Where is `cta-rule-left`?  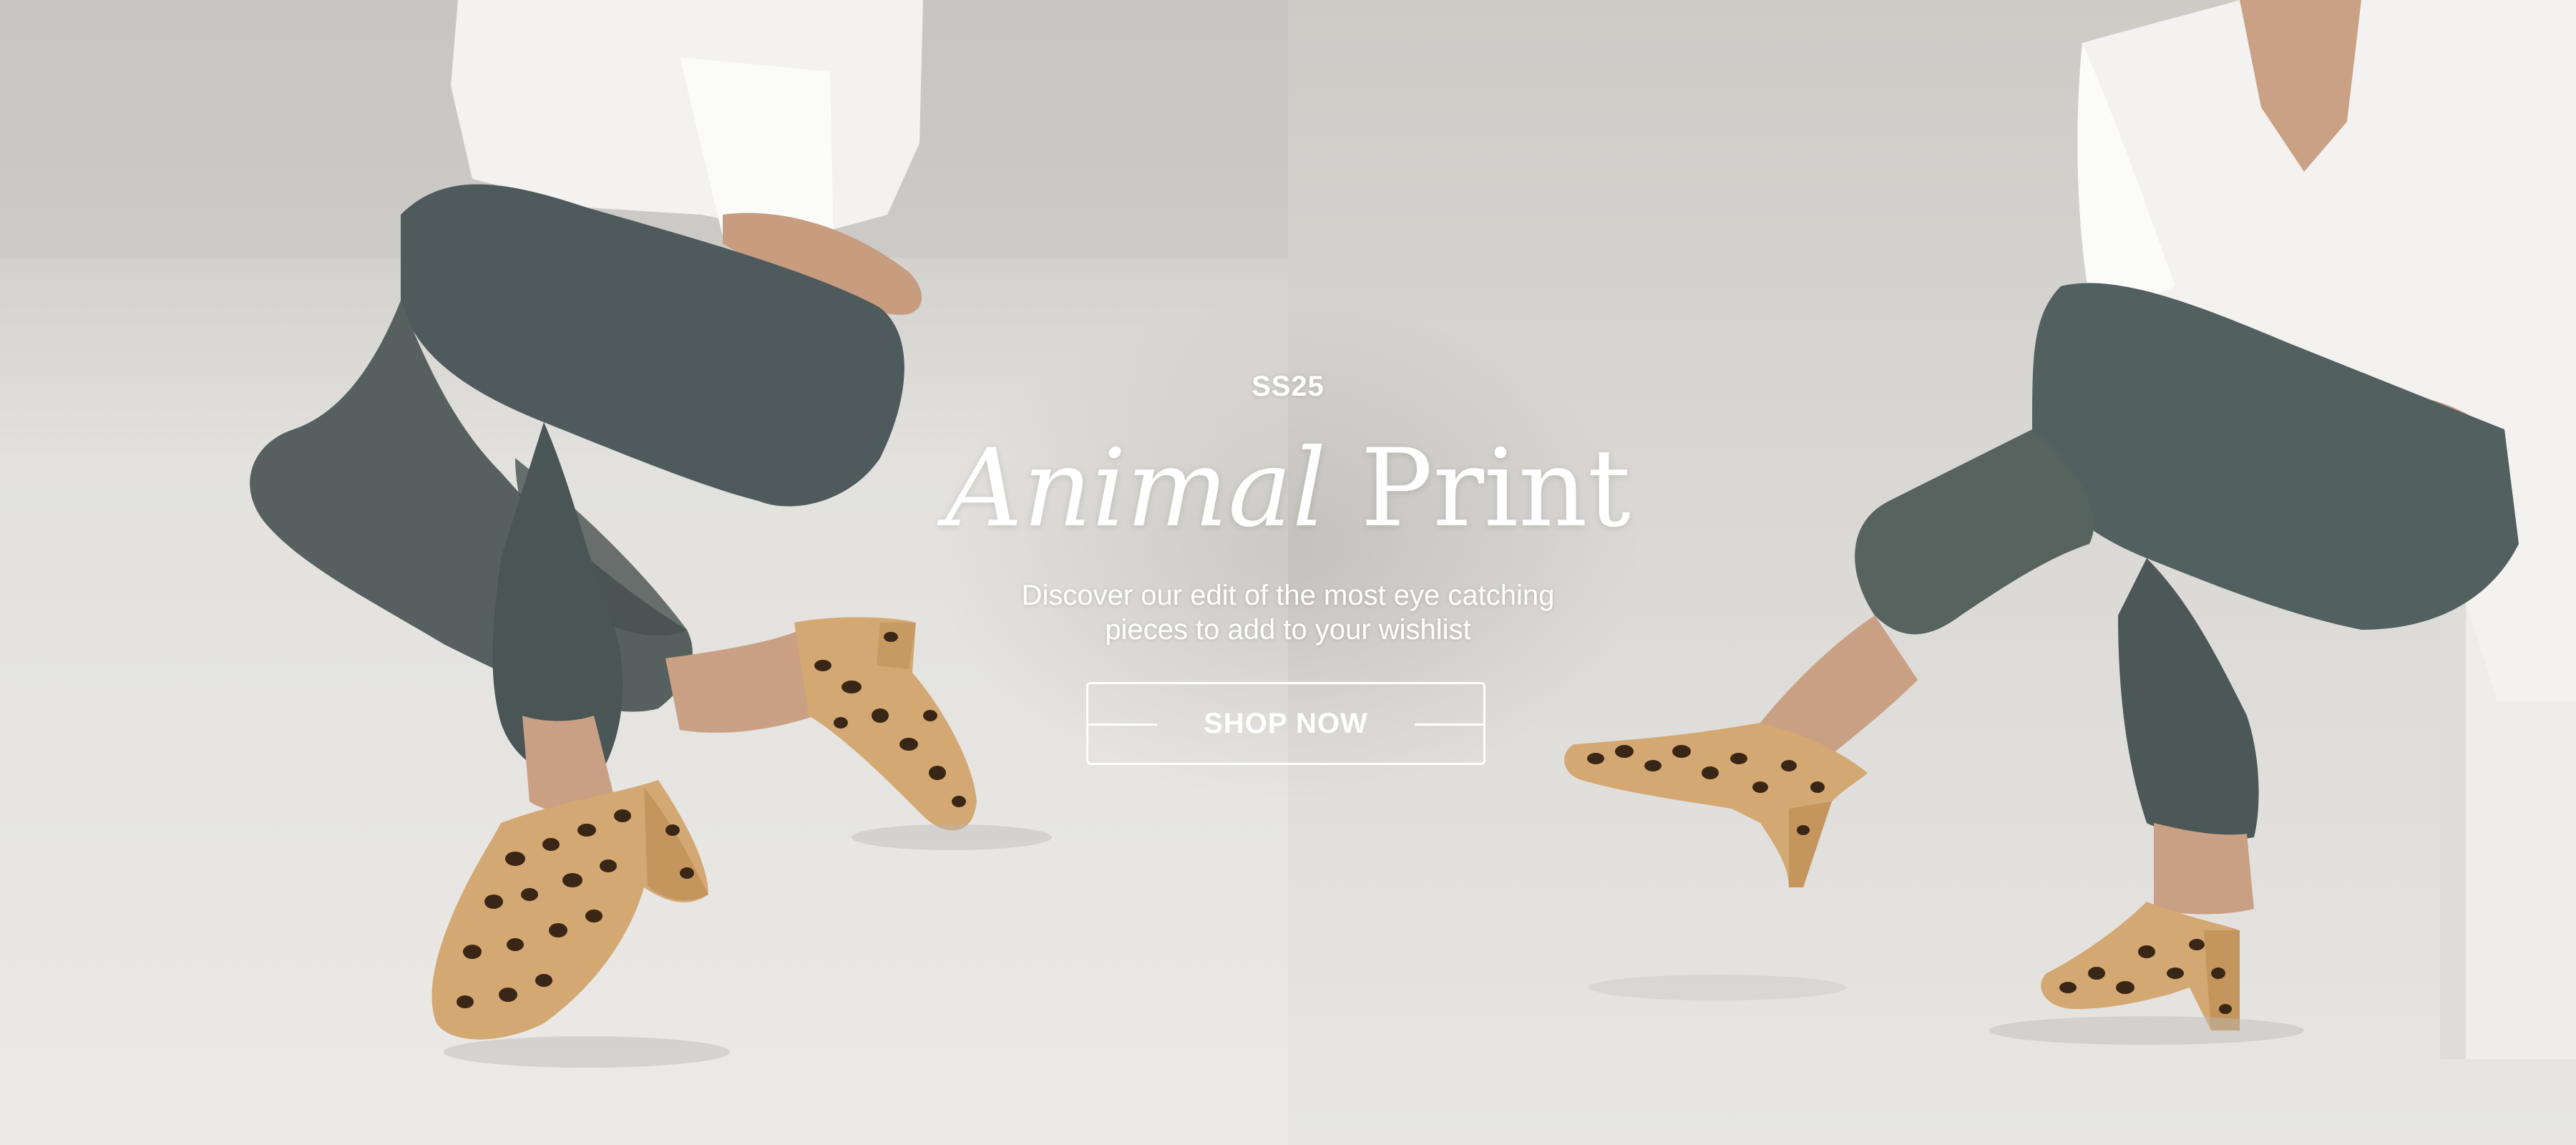 cta-rule-left is located at coordinates (1122, 724).